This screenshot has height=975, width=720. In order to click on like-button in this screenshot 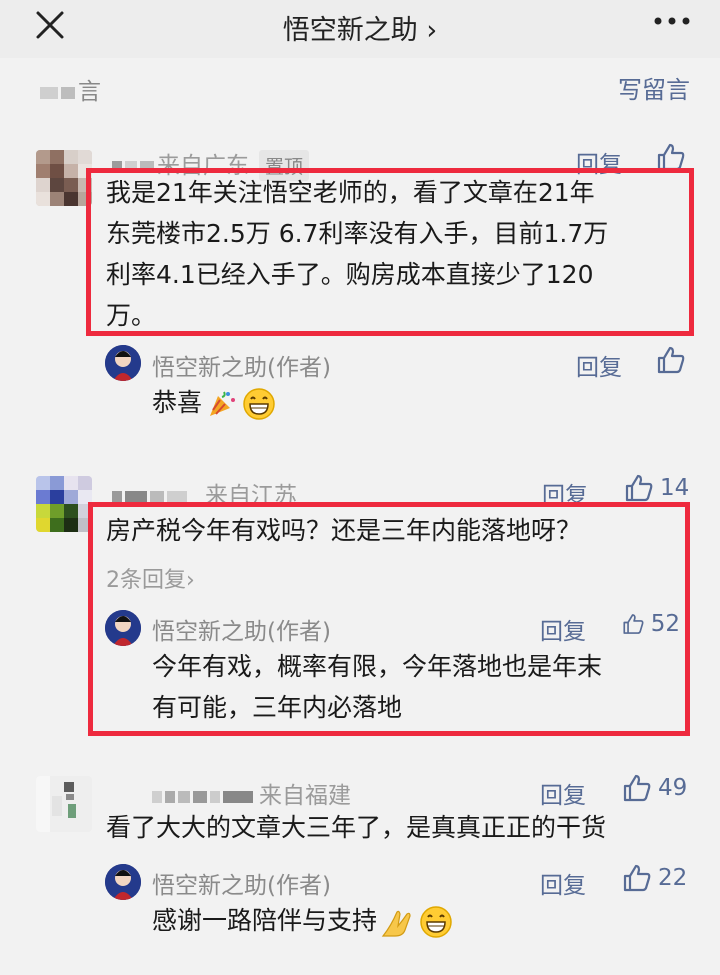, I will do `click(671, 360)`.